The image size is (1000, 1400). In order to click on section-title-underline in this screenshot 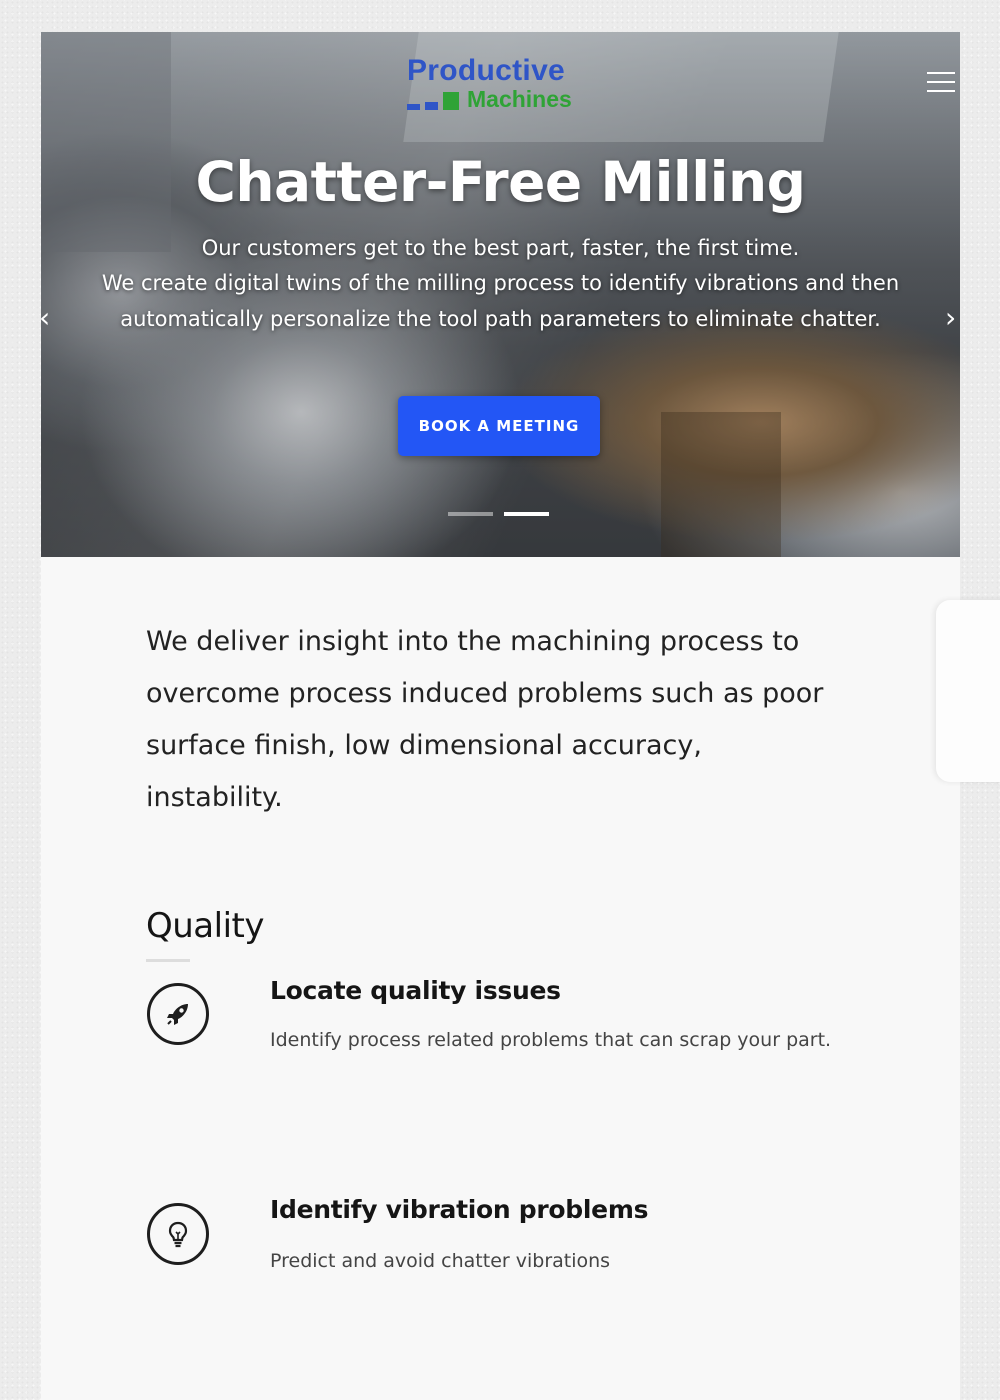, I will do `click(168, 960)`.